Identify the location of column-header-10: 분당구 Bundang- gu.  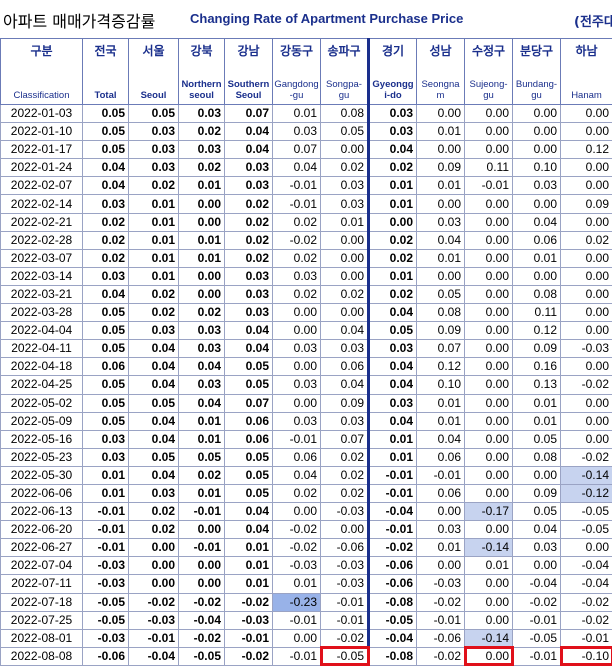
(536, 71).